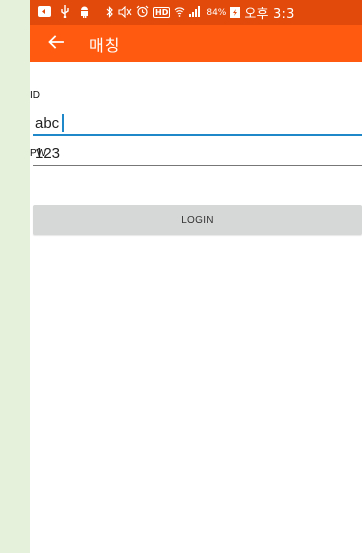  Describe the element at coordinates (162, 12) in the screenshot. I see `hd-icon: HD` at that location.